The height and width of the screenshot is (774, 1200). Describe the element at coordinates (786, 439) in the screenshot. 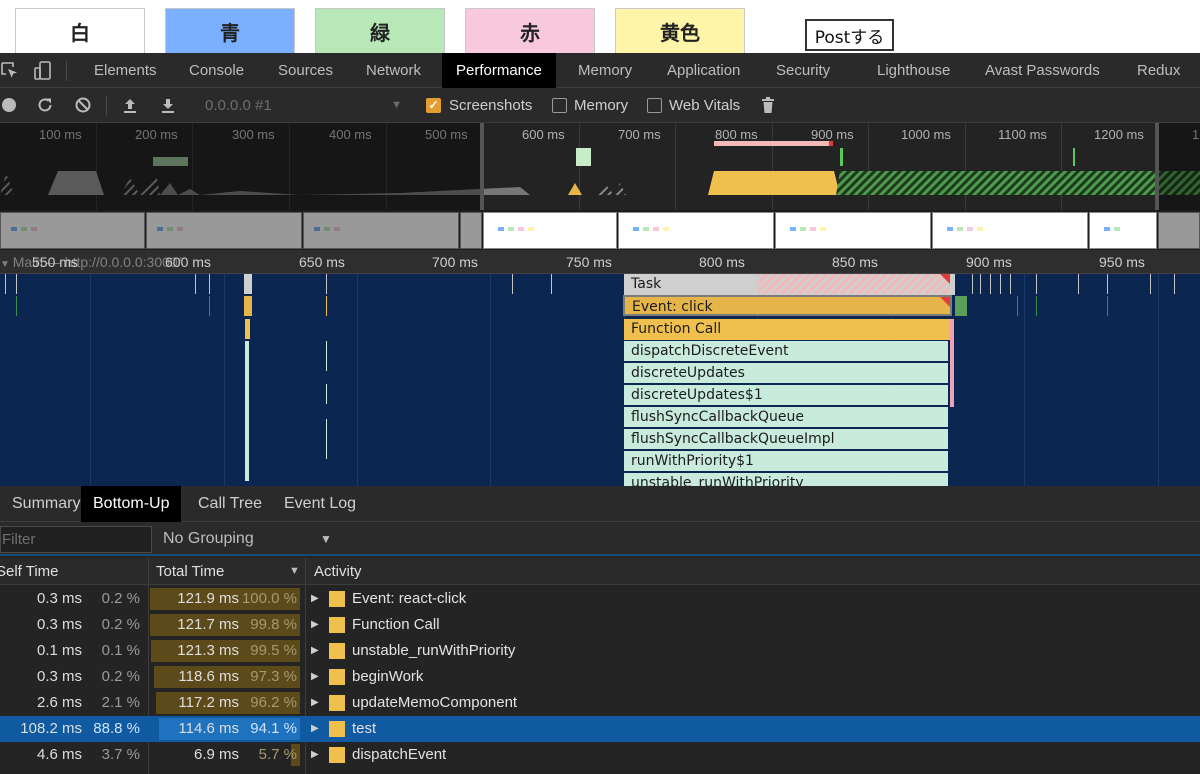

I see `flame-entry: flushSyncCallbackQueueImpl` at that location.